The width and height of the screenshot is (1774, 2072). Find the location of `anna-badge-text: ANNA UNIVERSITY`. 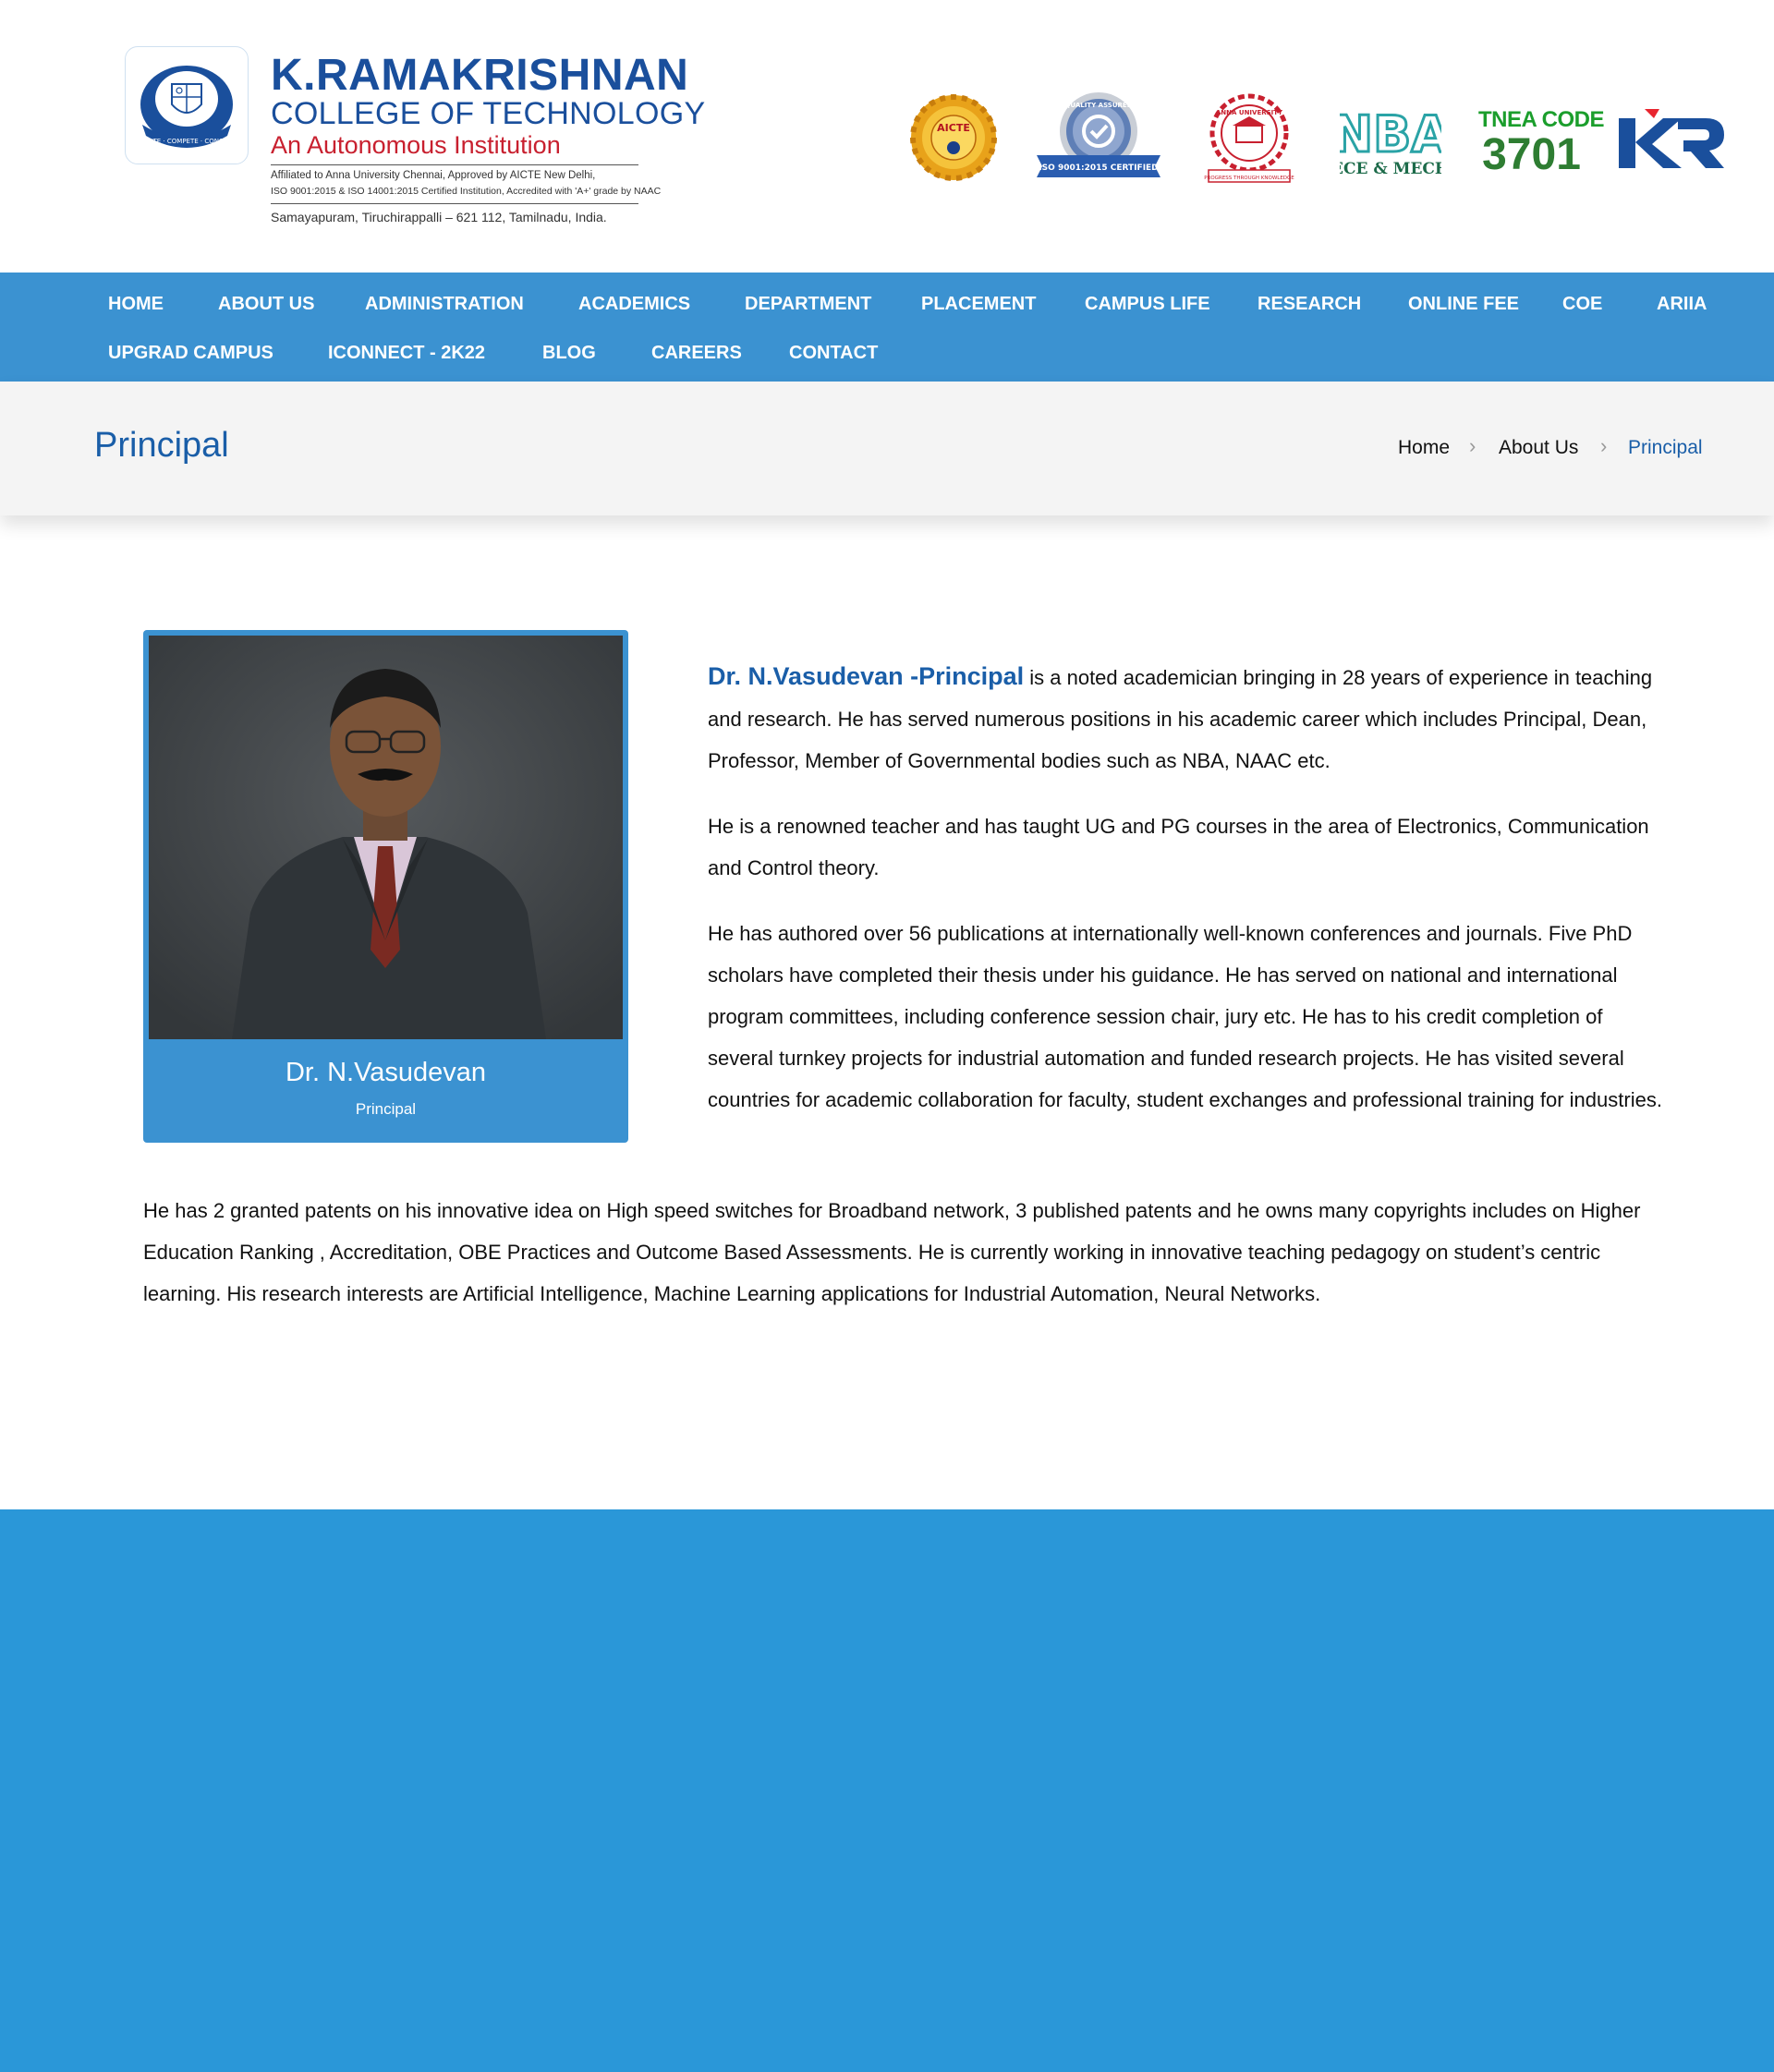

anna-badge-text: ANNA UNIVERSITY is located at coordinates (1249, 112).